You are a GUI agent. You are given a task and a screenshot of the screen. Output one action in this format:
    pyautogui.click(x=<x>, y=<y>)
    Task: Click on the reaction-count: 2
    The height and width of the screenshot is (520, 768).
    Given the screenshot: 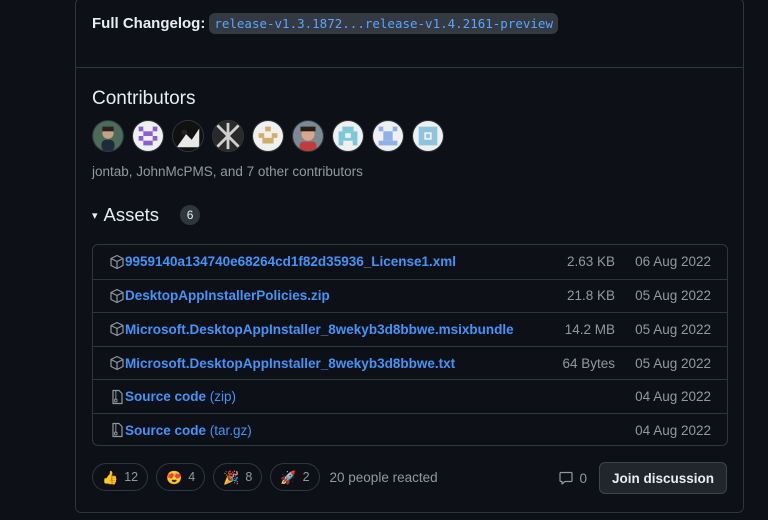 What is the action you would take?
    pyautogui.click(x=306, y=477)
    